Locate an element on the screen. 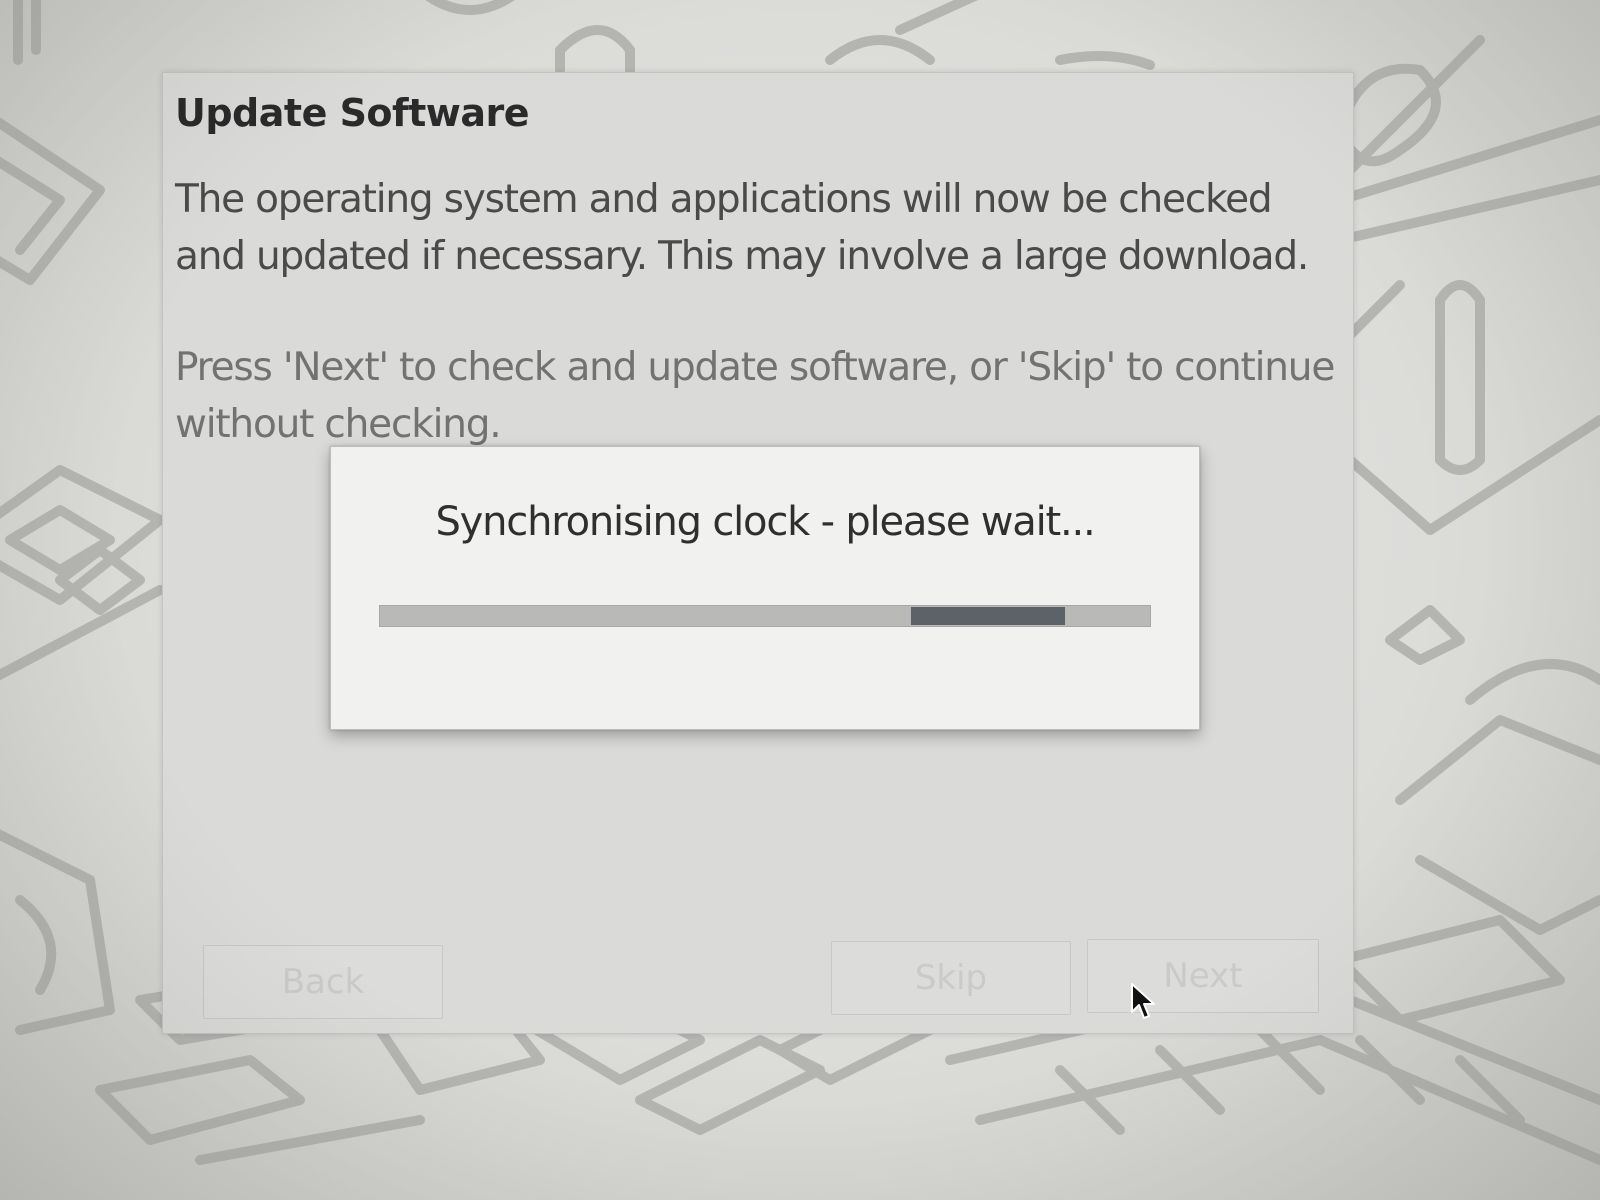 This screenshot has width=1600, height=1200. progress-bar is located at coordinates (765, 616).